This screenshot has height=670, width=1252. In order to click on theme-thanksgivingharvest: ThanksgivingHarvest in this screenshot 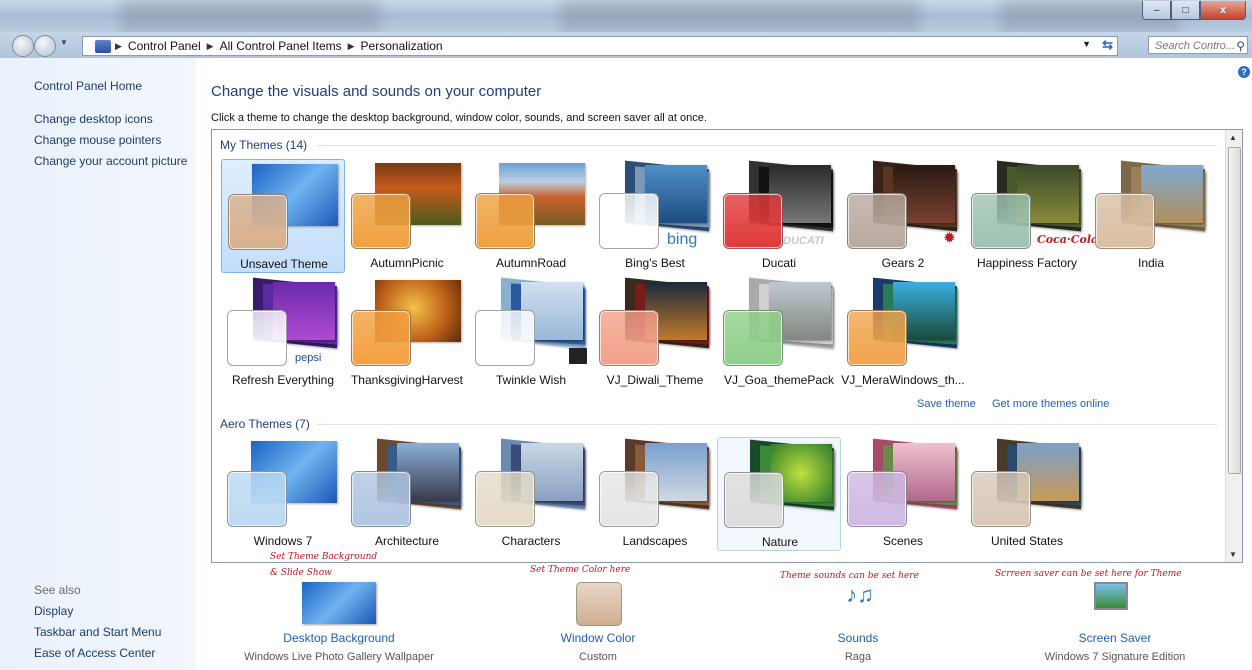, I will do `click(407, 333)`.